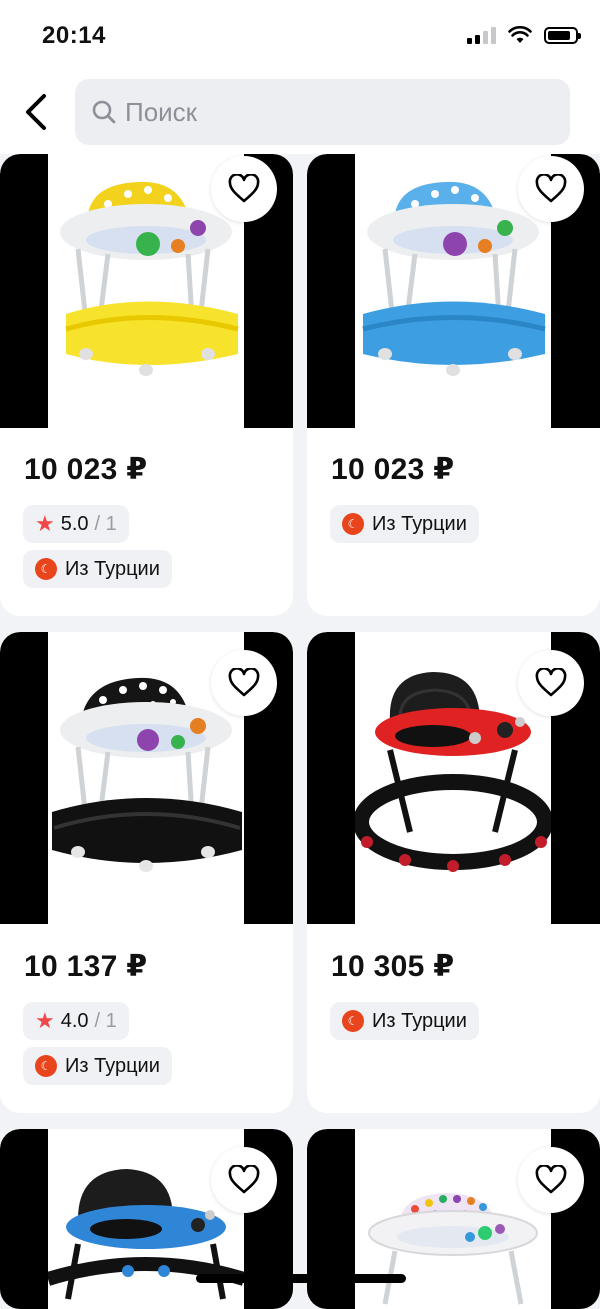  Describe the element at coordinates (104, 112) in the screenshot. I see `search-icon` at that location.